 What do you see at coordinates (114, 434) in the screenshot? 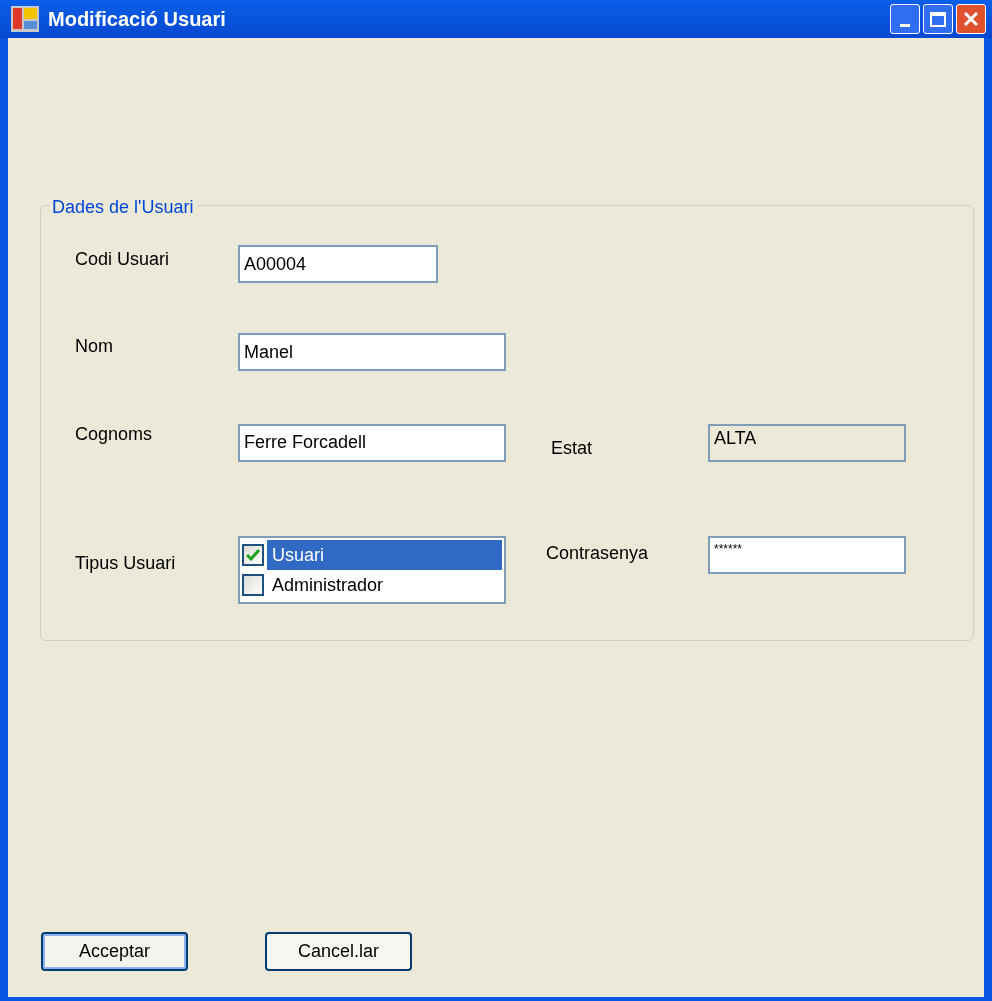
I see `field-label: Cognoms` at bounding box center [114, 434].